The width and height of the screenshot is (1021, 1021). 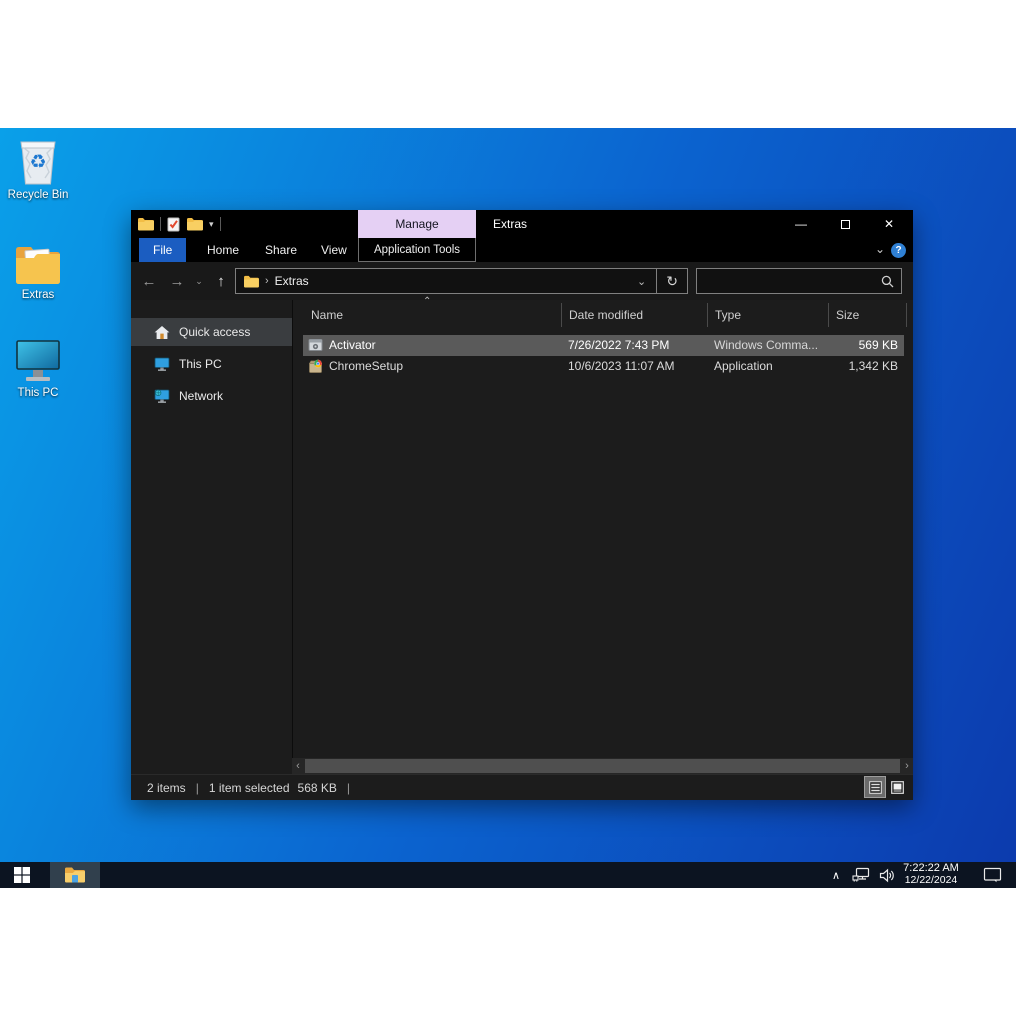 What do you see at coordinates (873, 366) in the screenshot?
I see `file-size: 1,342 KB` at bounding box center [873, 366].